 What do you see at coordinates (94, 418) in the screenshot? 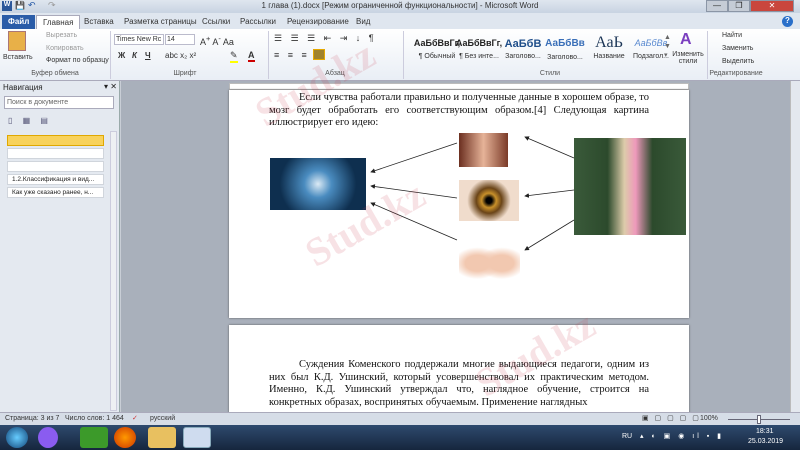
I see `word-count: Число слов: 1 464` at bounding box center [94, 418].